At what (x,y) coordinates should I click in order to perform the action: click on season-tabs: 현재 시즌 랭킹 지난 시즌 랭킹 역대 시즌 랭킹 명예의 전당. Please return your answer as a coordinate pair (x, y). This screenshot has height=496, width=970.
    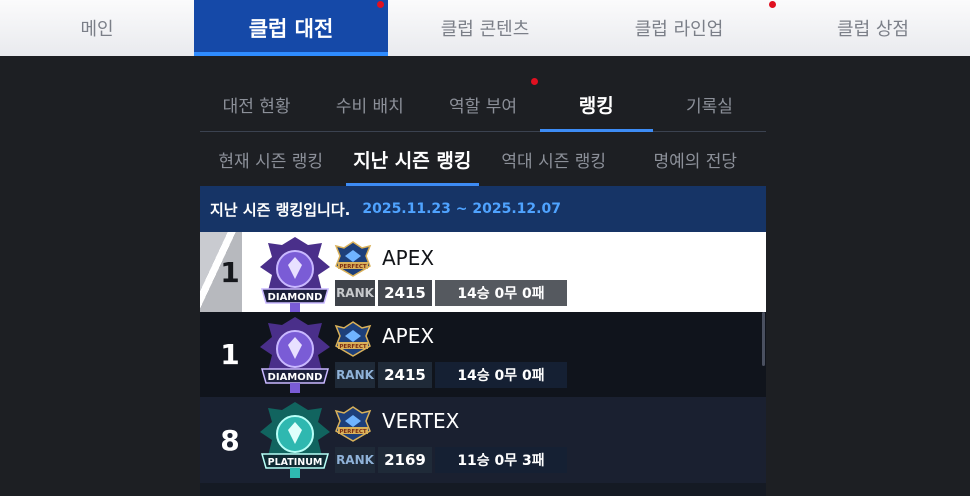
    Looking at the image, I should click on (483, 159).